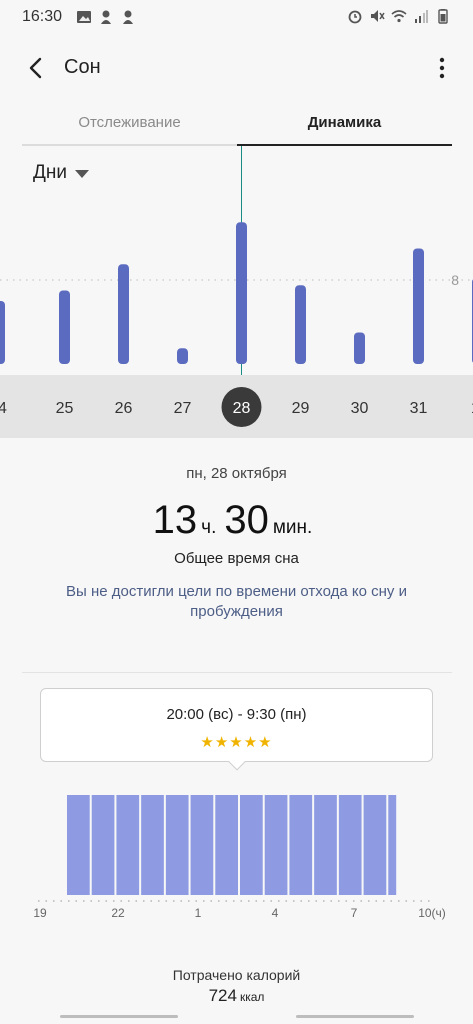  I want to click on session-time-range: 20:00 (вс) - 9:30 (пн), so click(236, 714).